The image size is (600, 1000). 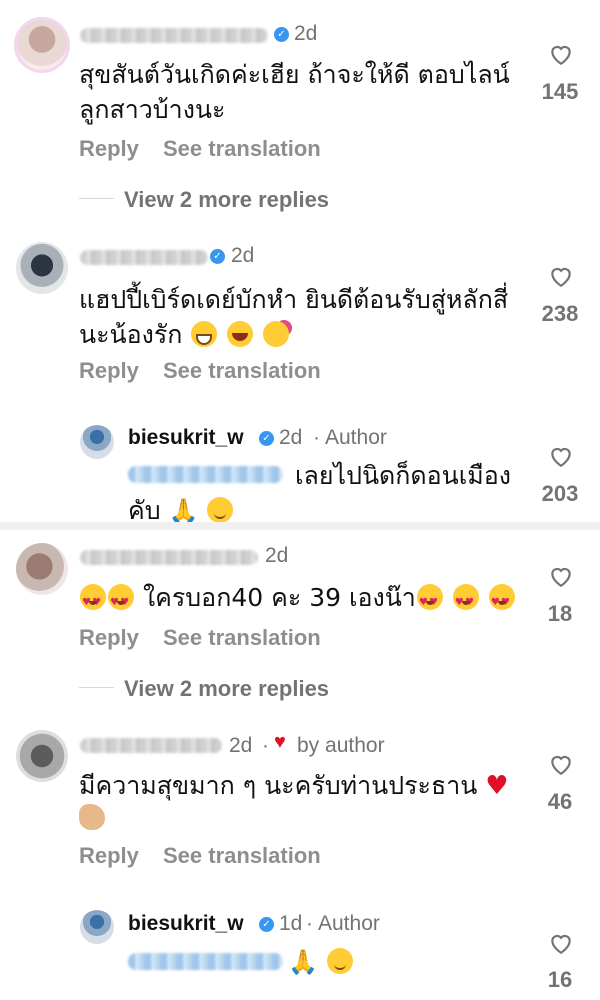 I want to click on reply-text: เลยไปนิดก็ดอนเมือง คับ 🙏, so click(x=320, y=493).